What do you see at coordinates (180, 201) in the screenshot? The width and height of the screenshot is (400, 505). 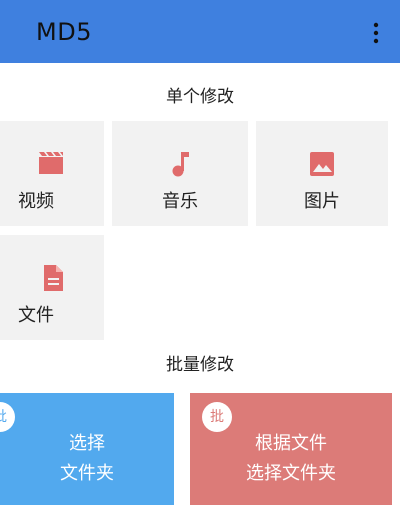 I see `music-label: 音乐` at bounding box center [180, 201].